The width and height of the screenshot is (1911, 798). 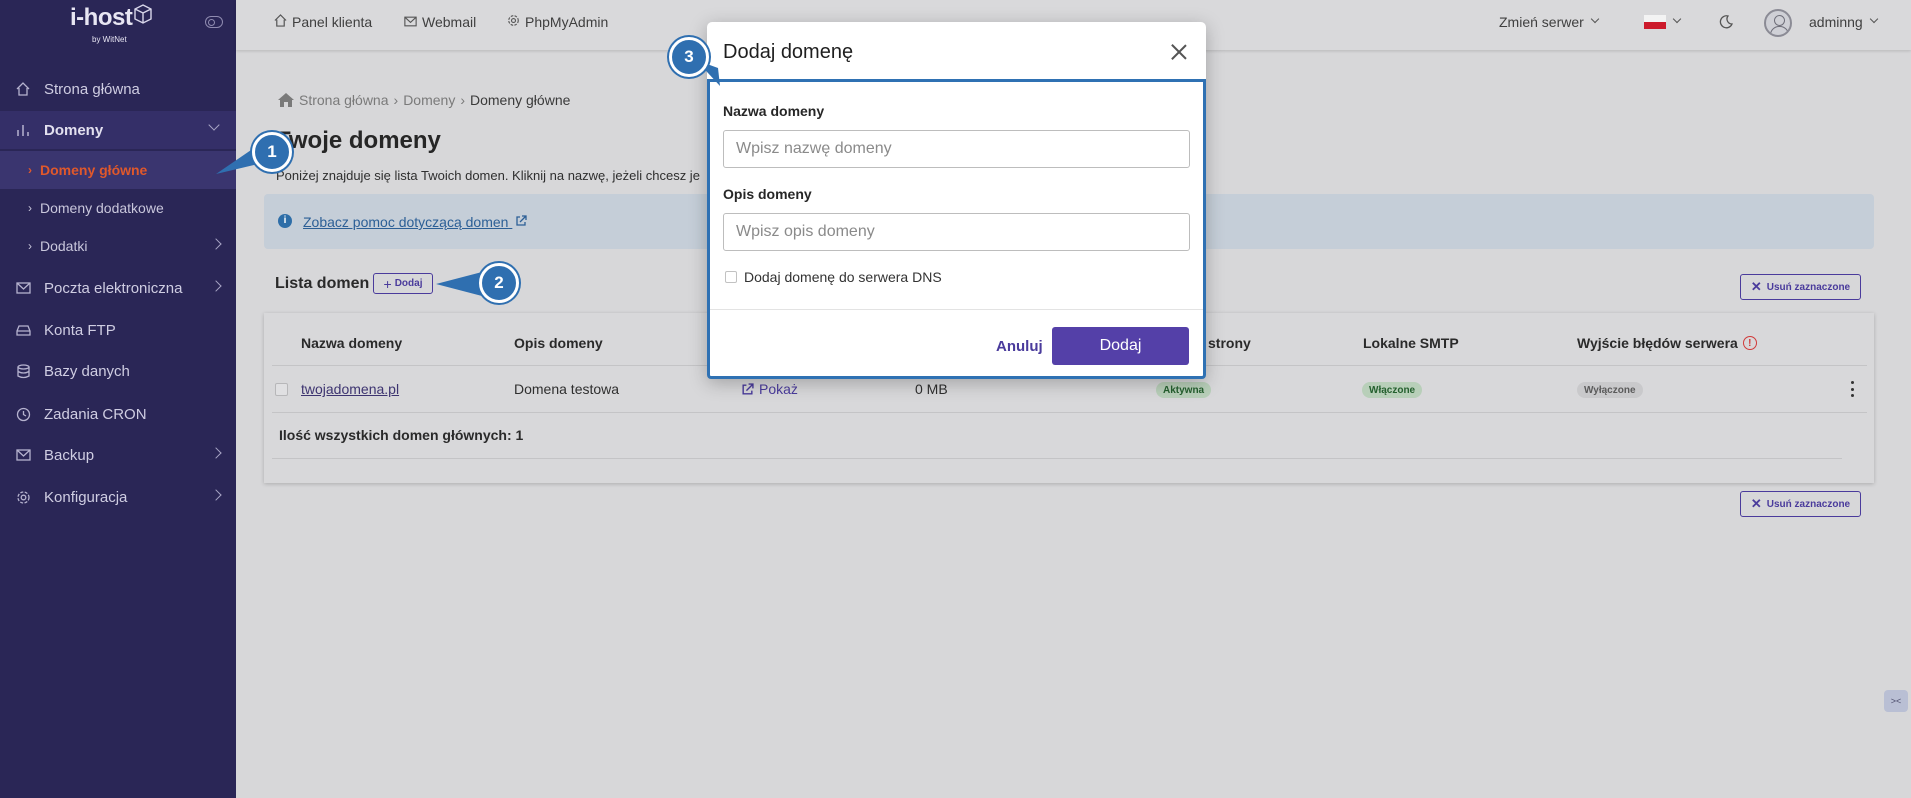 I want to click on preview-link: Pokaż, so click(x=769, y=389).